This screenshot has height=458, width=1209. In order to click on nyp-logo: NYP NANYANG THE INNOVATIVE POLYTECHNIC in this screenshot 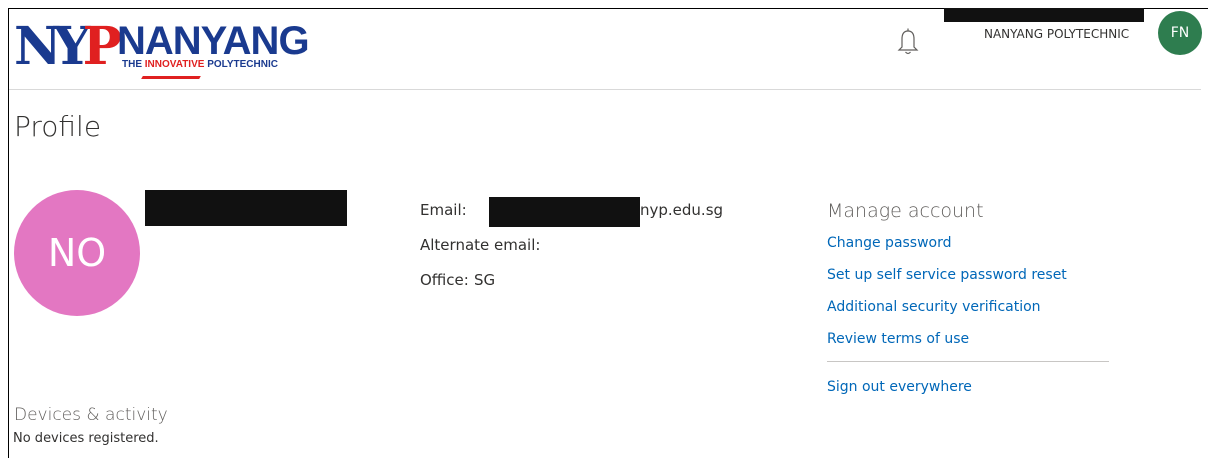, I will do `click(162, 51)`.